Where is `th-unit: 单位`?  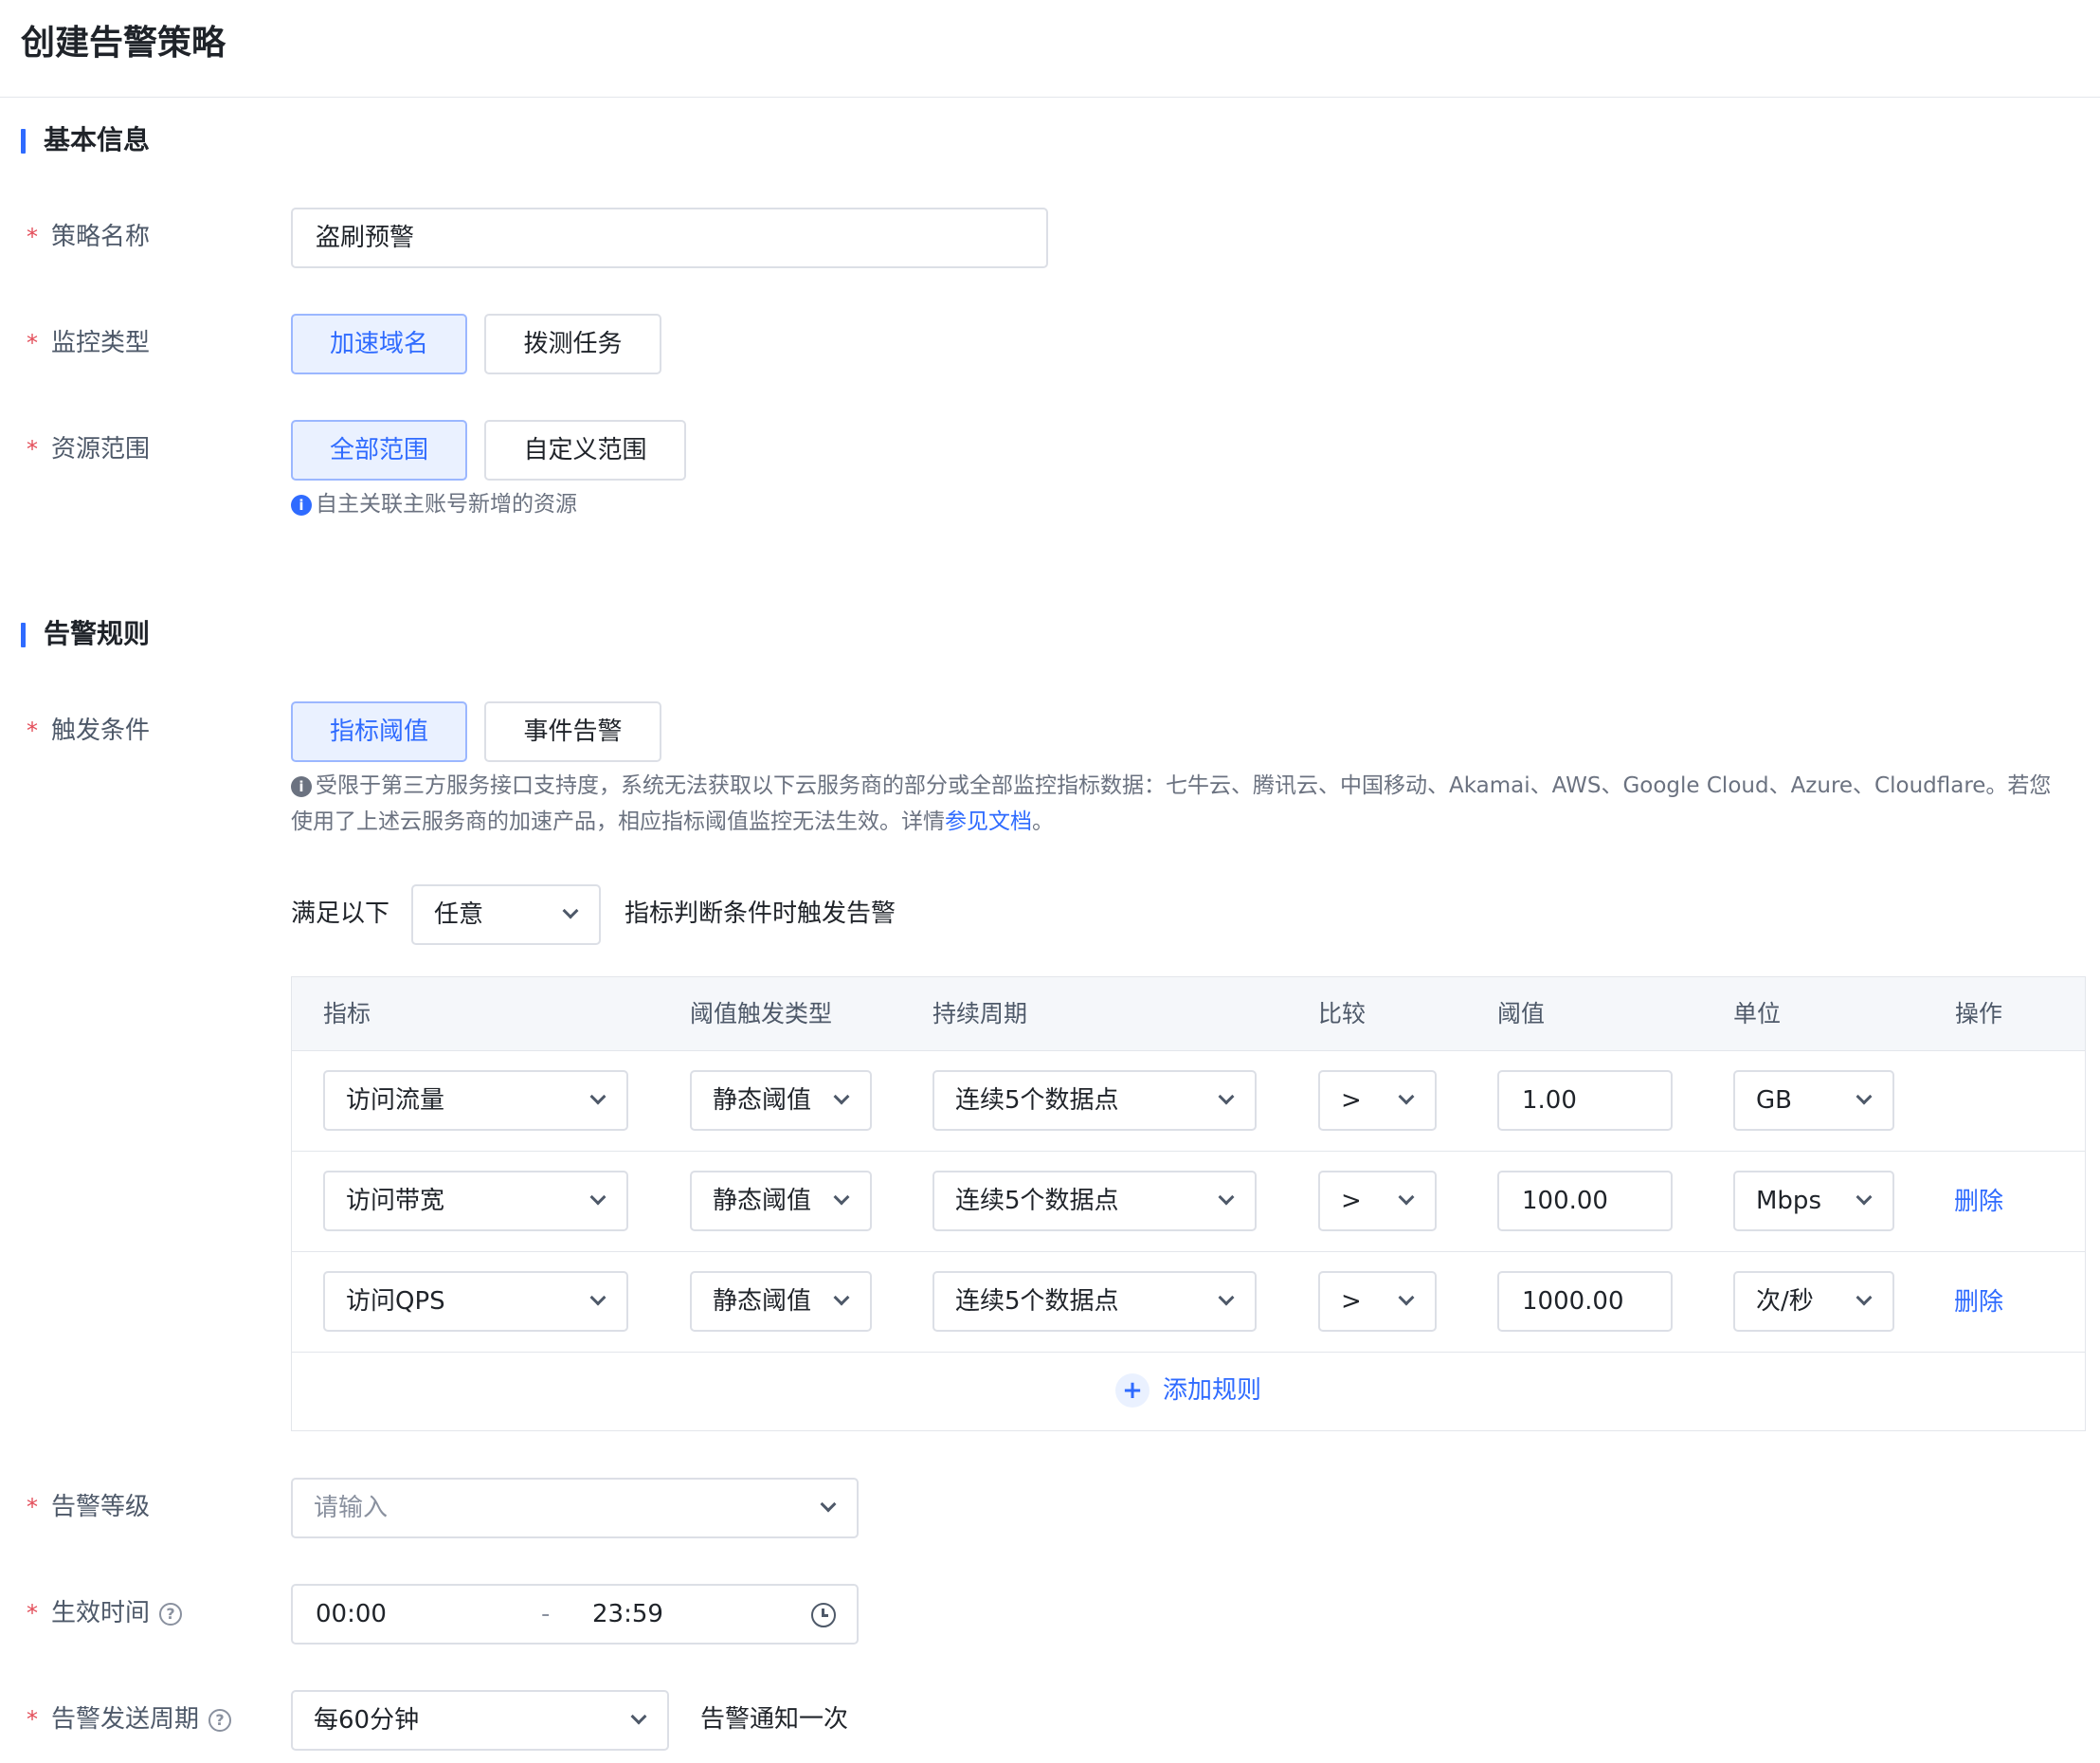
th-unit: 单位 is located at coordinates (1758, 1013).